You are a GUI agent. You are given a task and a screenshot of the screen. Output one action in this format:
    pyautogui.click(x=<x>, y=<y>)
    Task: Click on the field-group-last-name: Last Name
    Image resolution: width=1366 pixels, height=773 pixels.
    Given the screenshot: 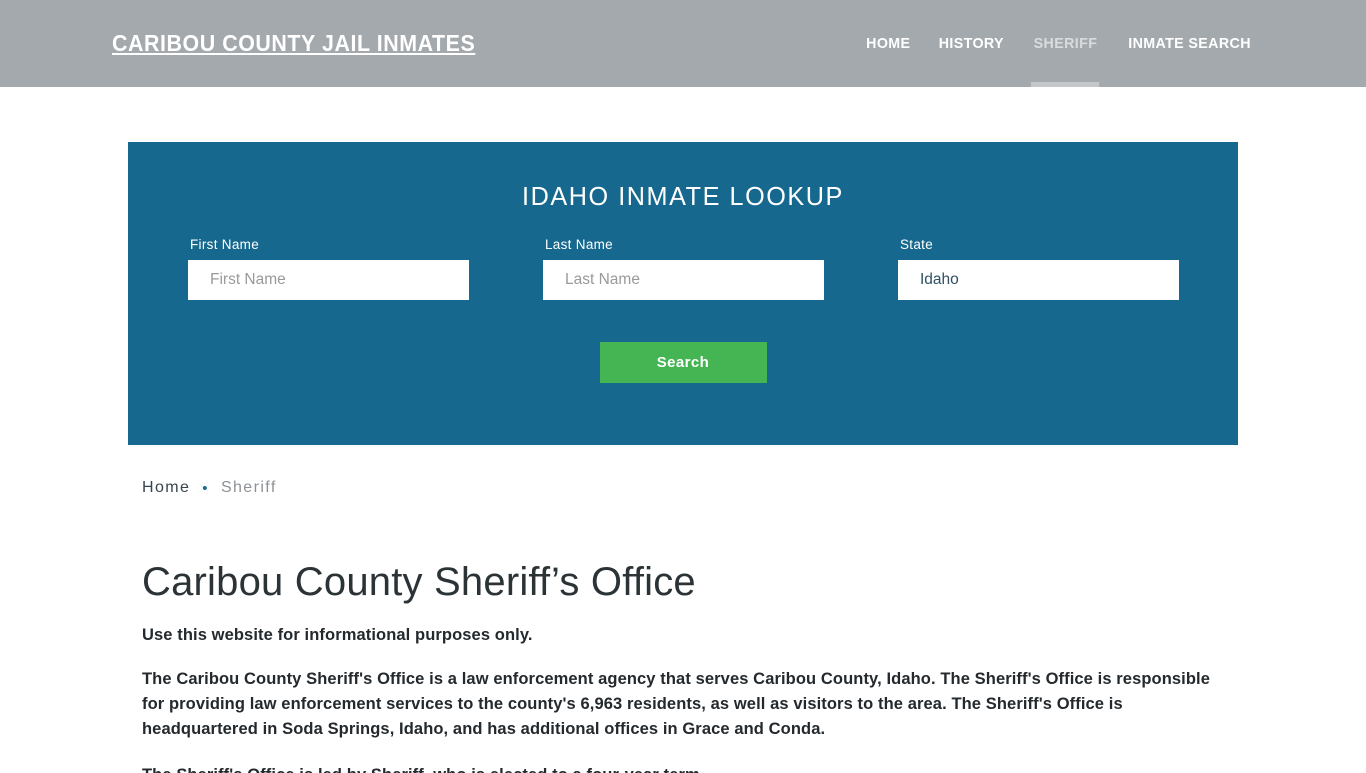 What is the action you would take?
    pyautogui.click(x=683, y=269)
    